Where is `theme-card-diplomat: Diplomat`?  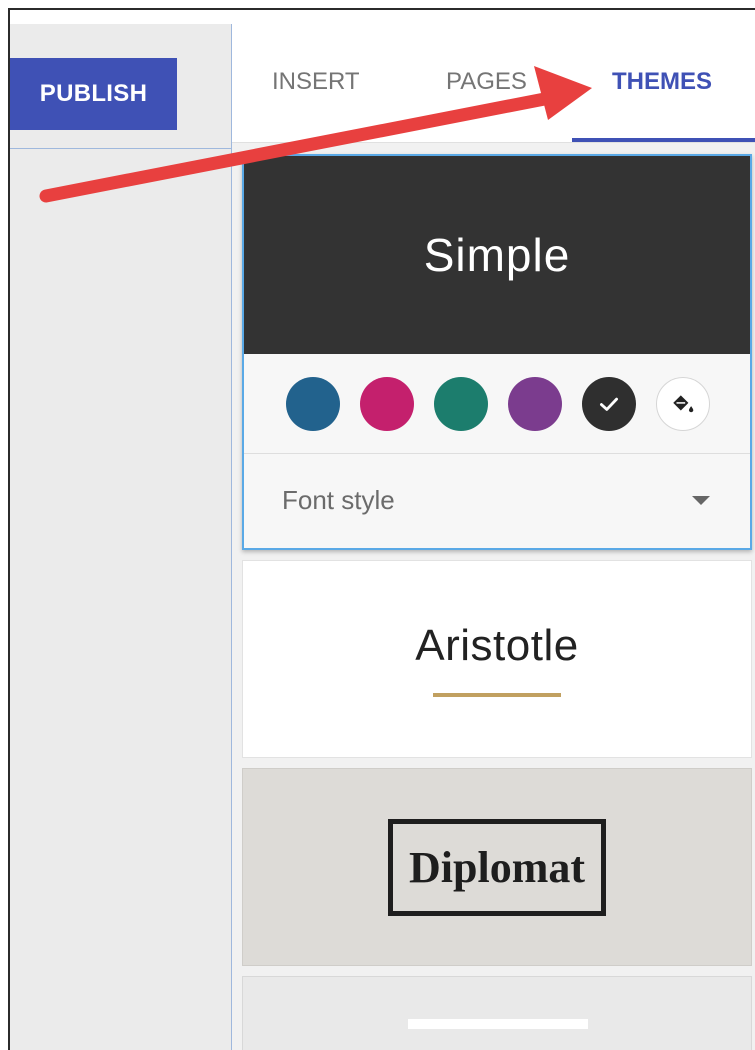
theme-card-diplomat: Diplomat is located at coordinates (497, 867).